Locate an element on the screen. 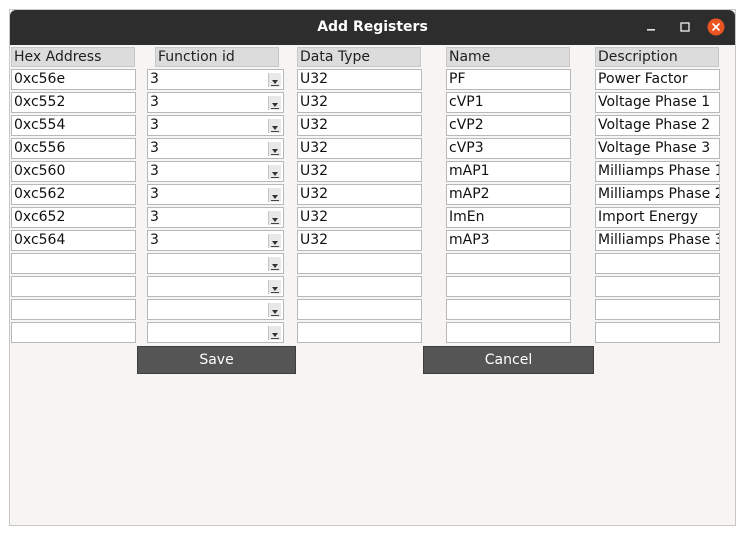 This screenshot has height=535, width=745. hex-address-field: 0xc552 is located at coordinates (73, 102).